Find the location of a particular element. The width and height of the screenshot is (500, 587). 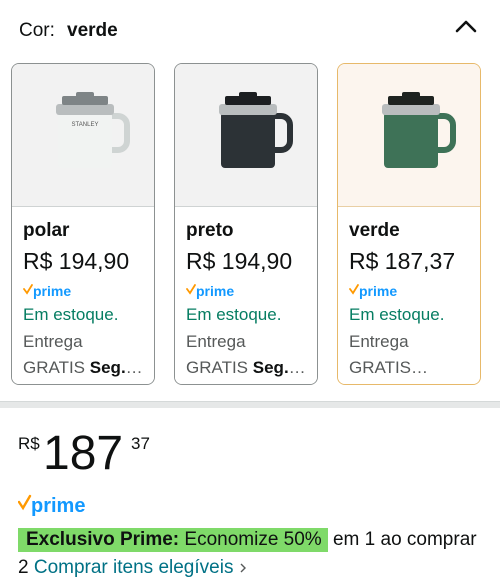

color-label: Cor: is located at coordinates (37, 30).